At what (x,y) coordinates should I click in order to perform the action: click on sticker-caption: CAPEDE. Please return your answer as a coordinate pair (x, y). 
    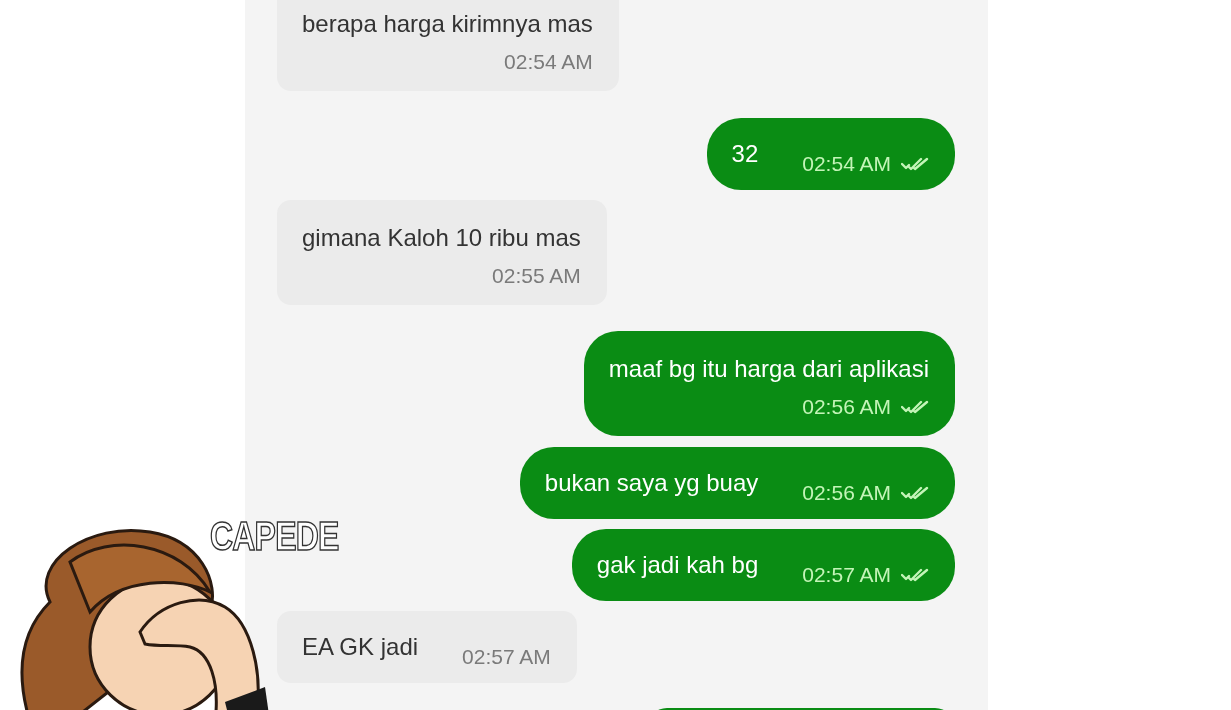
    Looking at the image, I should click on (274, 536).